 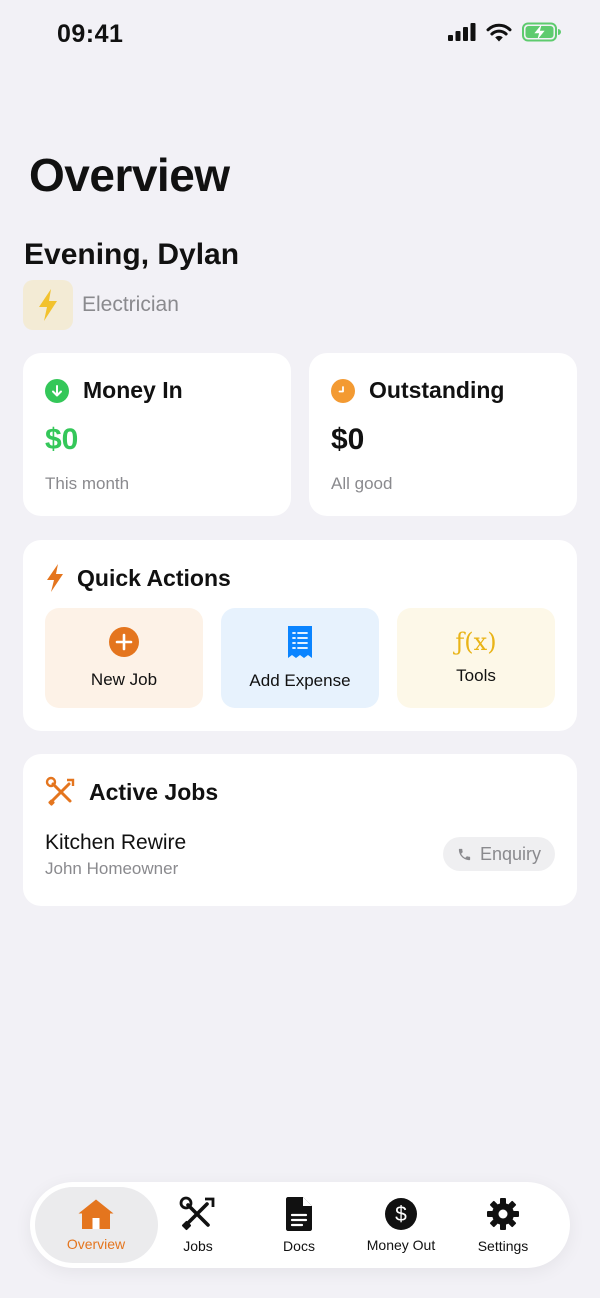 I want to click on document-icon, so click(x=299, y=1214).